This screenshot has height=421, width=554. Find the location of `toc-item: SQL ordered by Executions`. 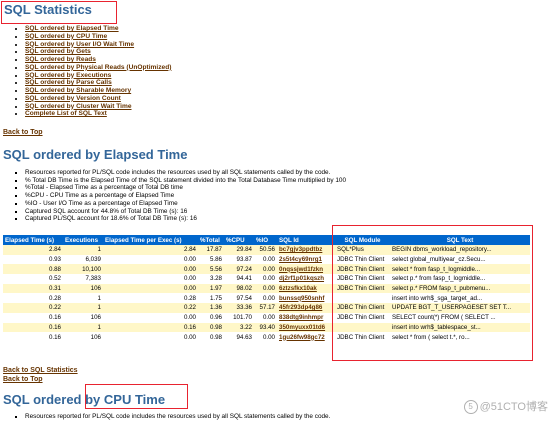

toc-item: SQL ordered by Executions is located at coordinates (98, 76).